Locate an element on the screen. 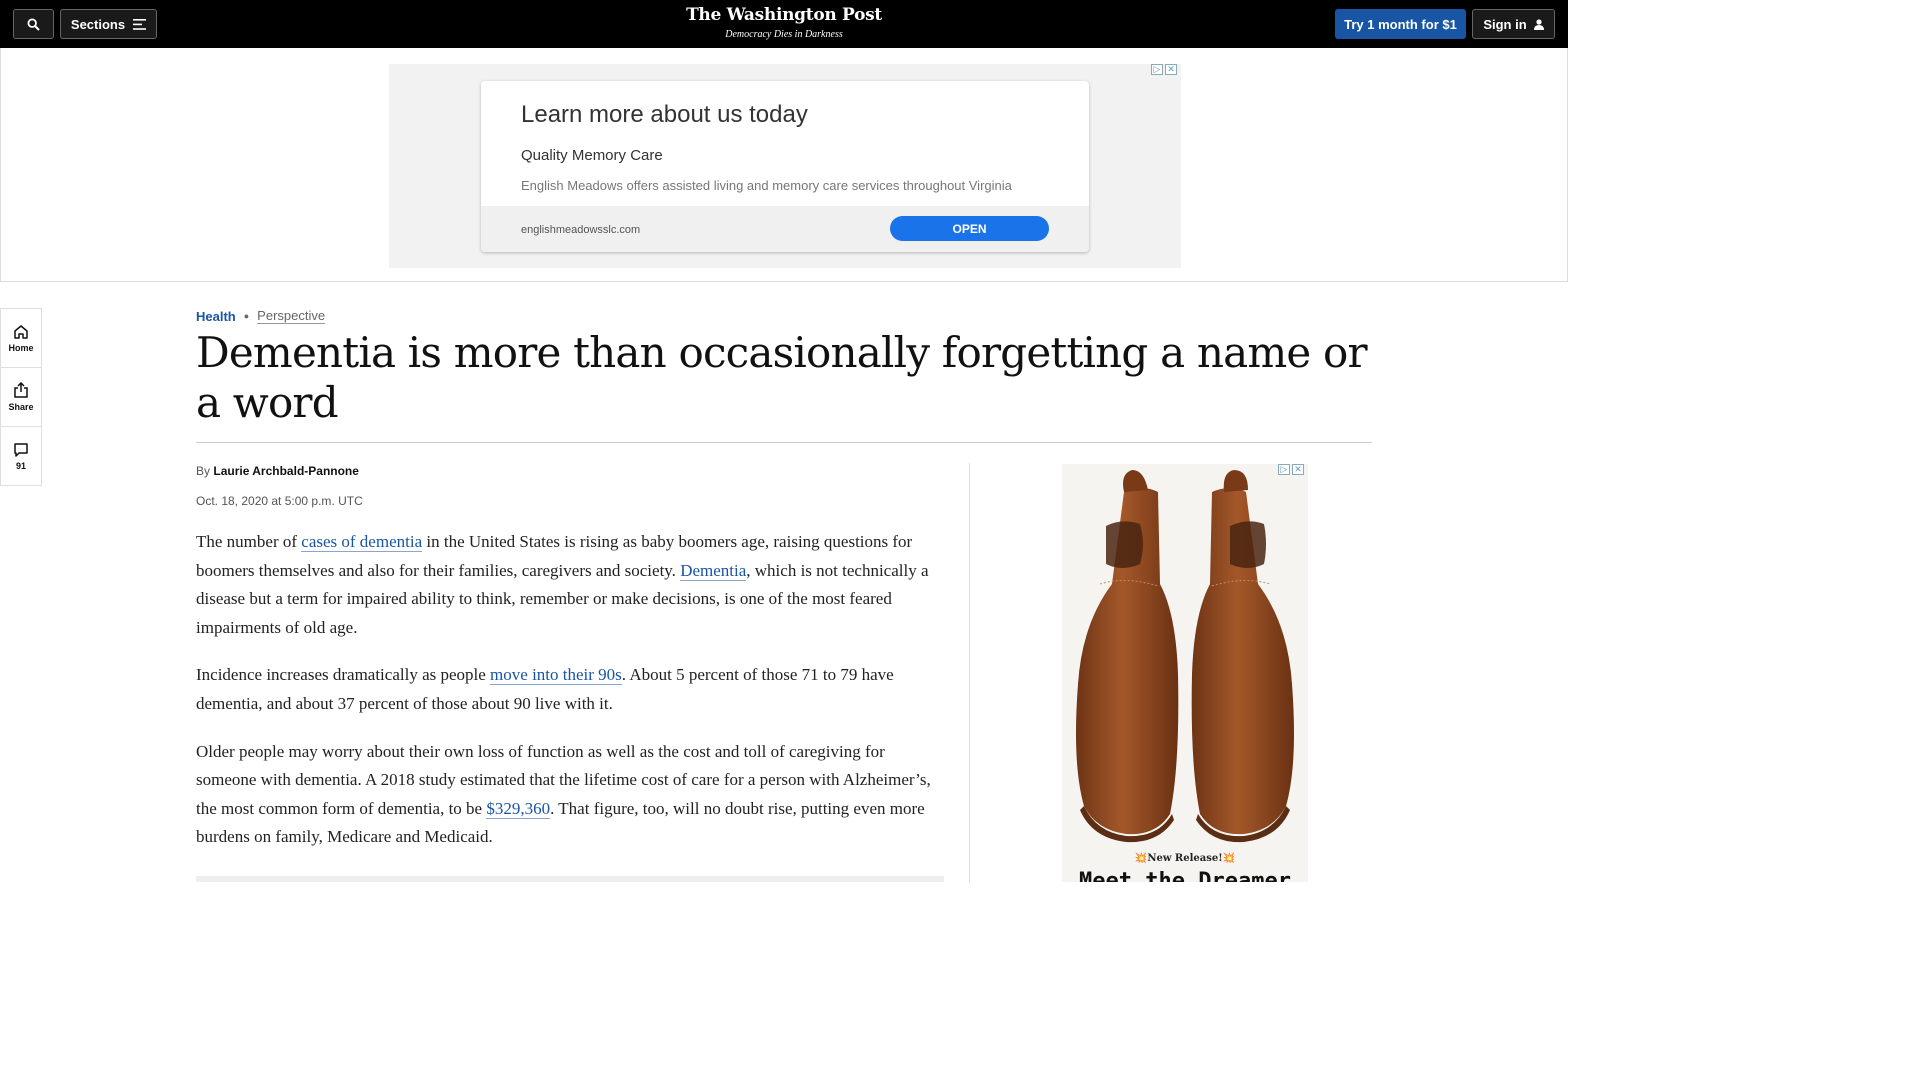 This screenshot has height=1080, width=1920. sections-label: Sections is located at coordinates (98, 24).